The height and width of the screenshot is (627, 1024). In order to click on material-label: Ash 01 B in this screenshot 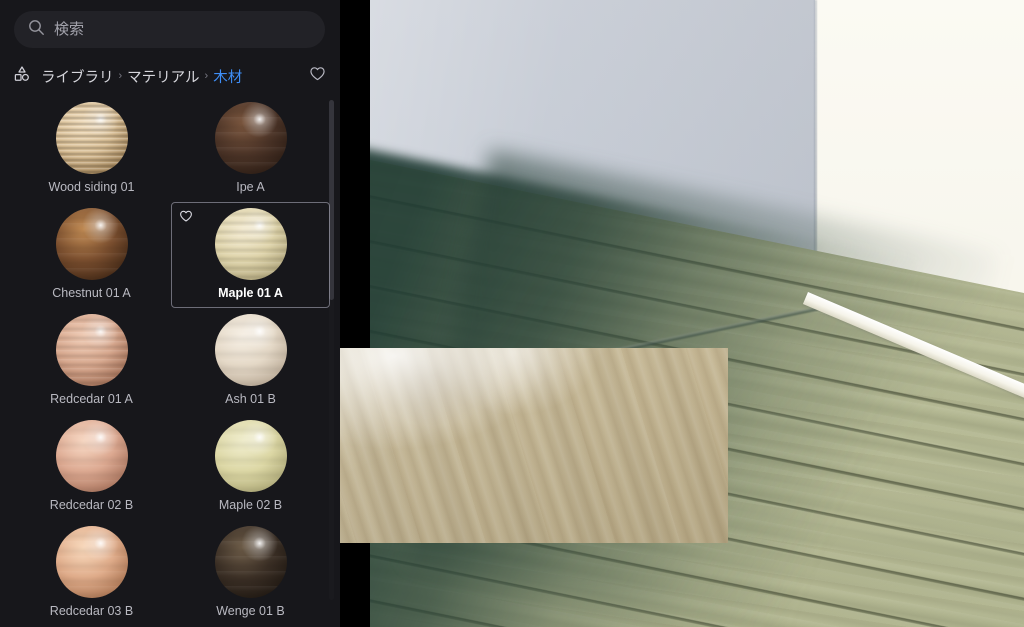, I will do `click(250, 399)`.